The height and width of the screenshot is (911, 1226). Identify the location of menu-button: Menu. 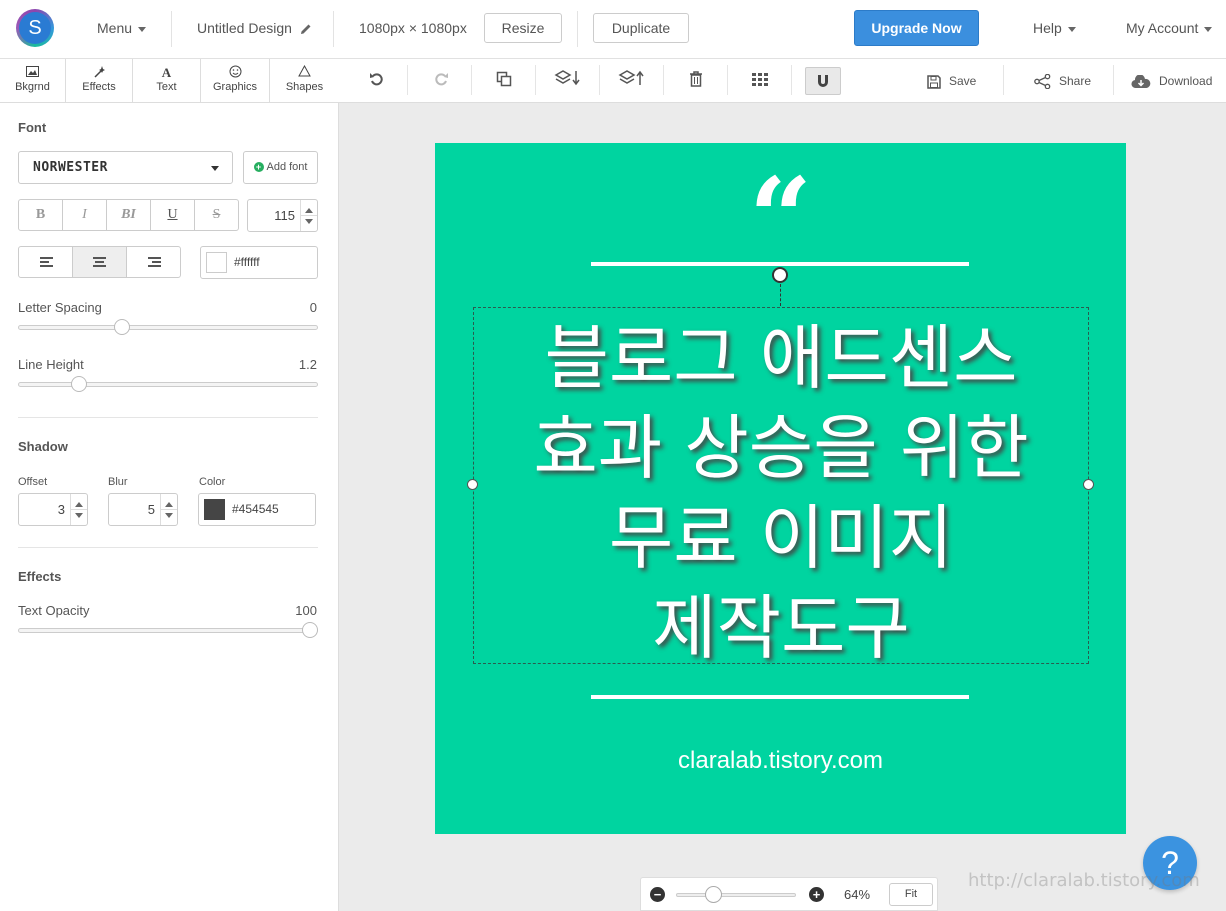
(122, 29).